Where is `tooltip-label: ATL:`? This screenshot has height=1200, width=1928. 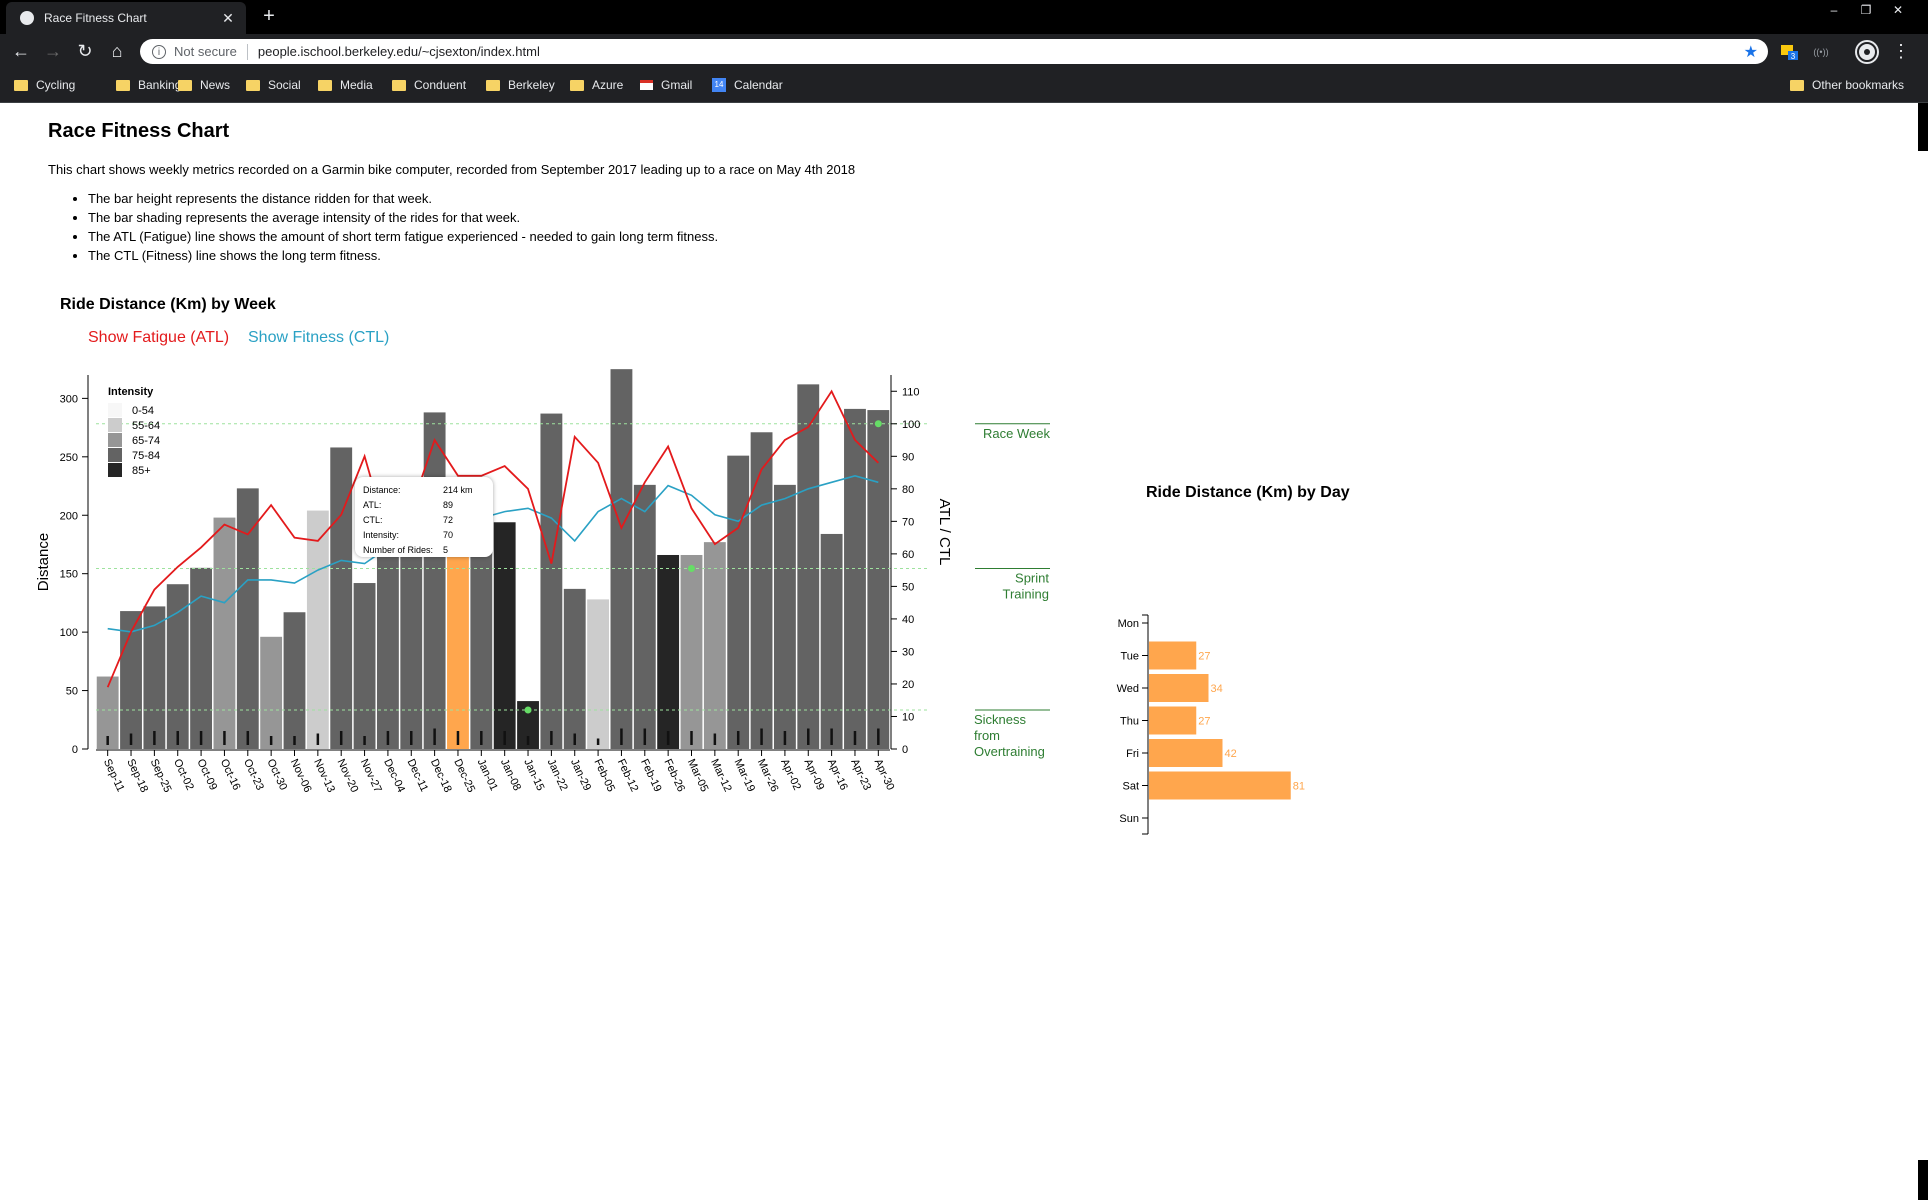 tooltip-label: ATL: is located at coordinates (372, 505).